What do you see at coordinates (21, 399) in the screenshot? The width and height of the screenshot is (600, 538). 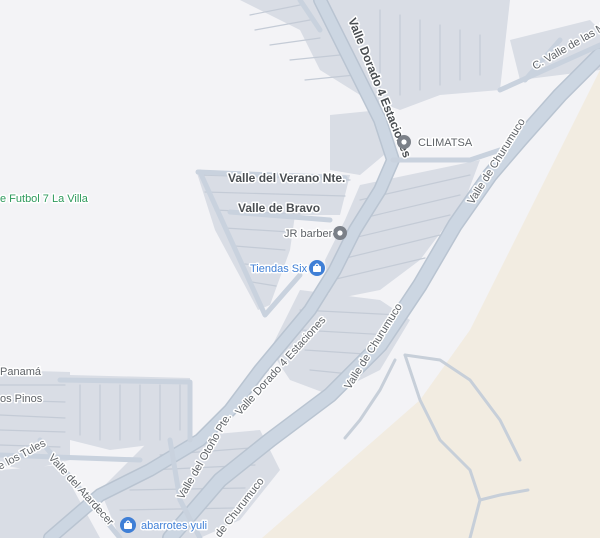 I see `street-label-los-pinos: os Pinos` at bounding box center [21, 399].